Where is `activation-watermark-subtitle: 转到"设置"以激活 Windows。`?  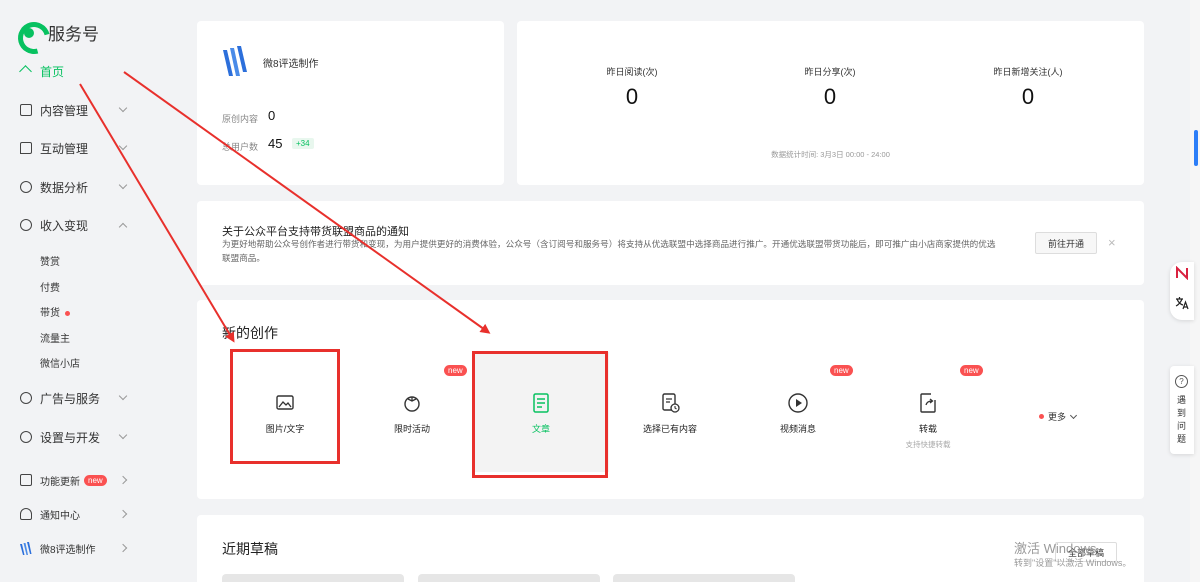 activation-watermark-subtitle: 转到"设置"以激活 Windows。 is located at coordinates (1073, 563).